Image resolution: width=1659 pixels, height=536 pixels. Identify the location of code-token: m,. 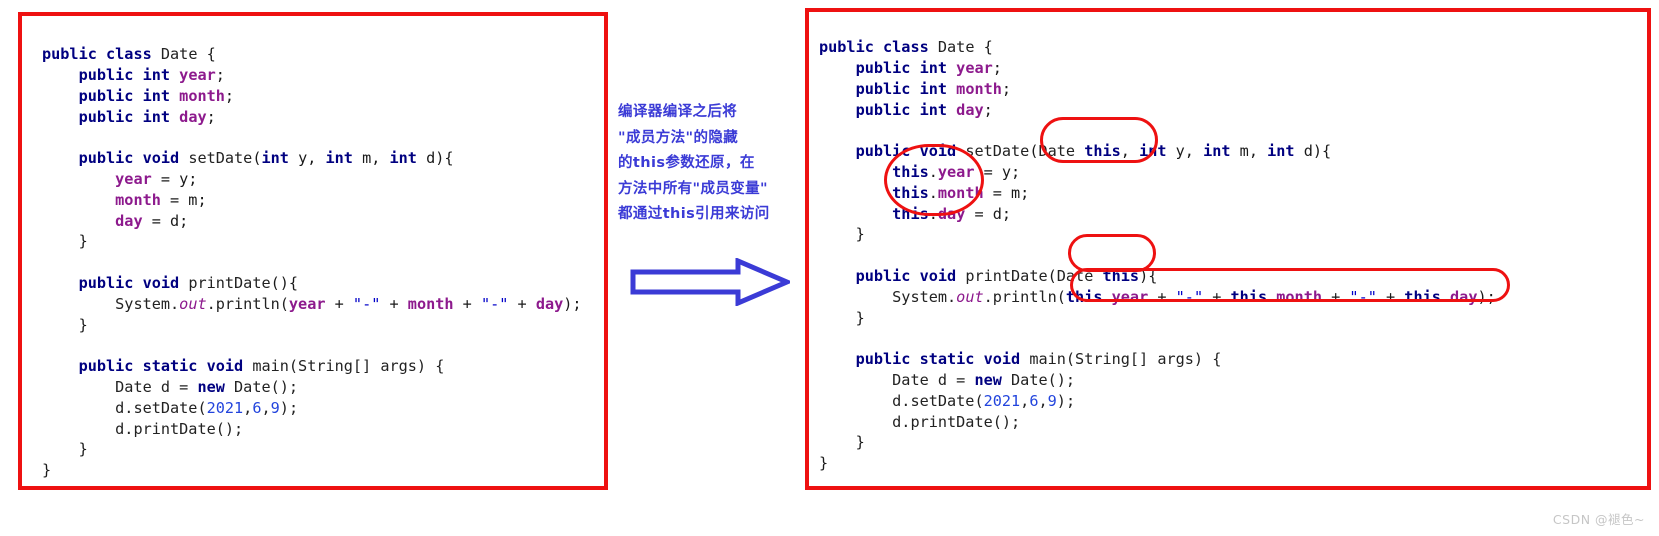
(371, 158).